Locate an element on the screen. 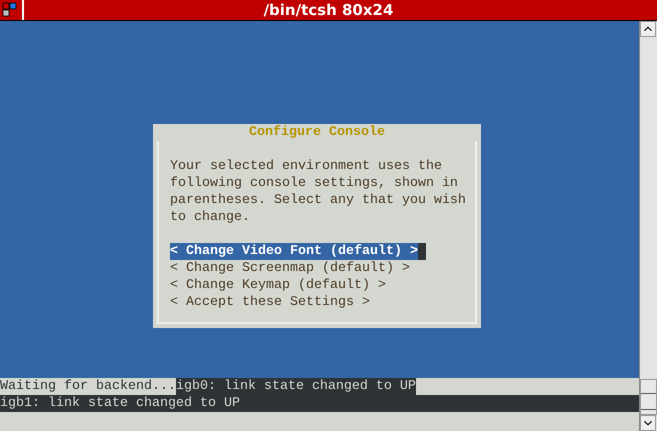 The height and width of the screenshot is (431, 657). window-menu-icon is located at coordinates (10, 10).